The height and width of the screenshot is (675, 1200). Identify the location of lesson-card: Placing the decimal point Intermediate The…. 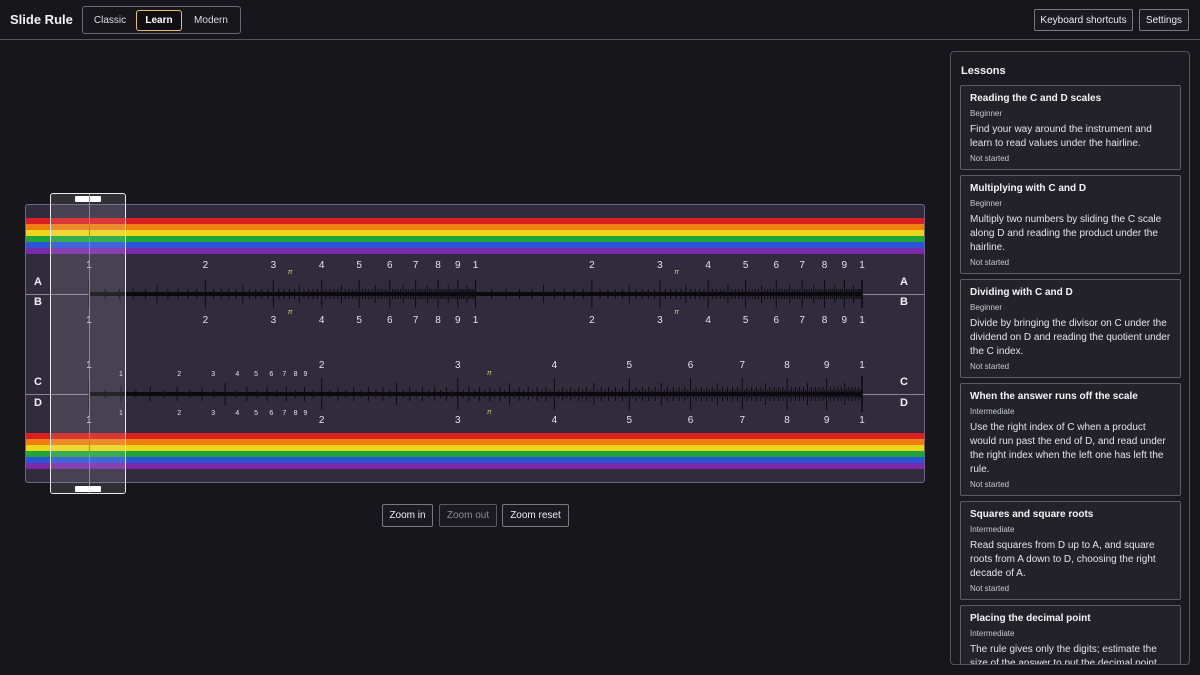
(1070, 635).